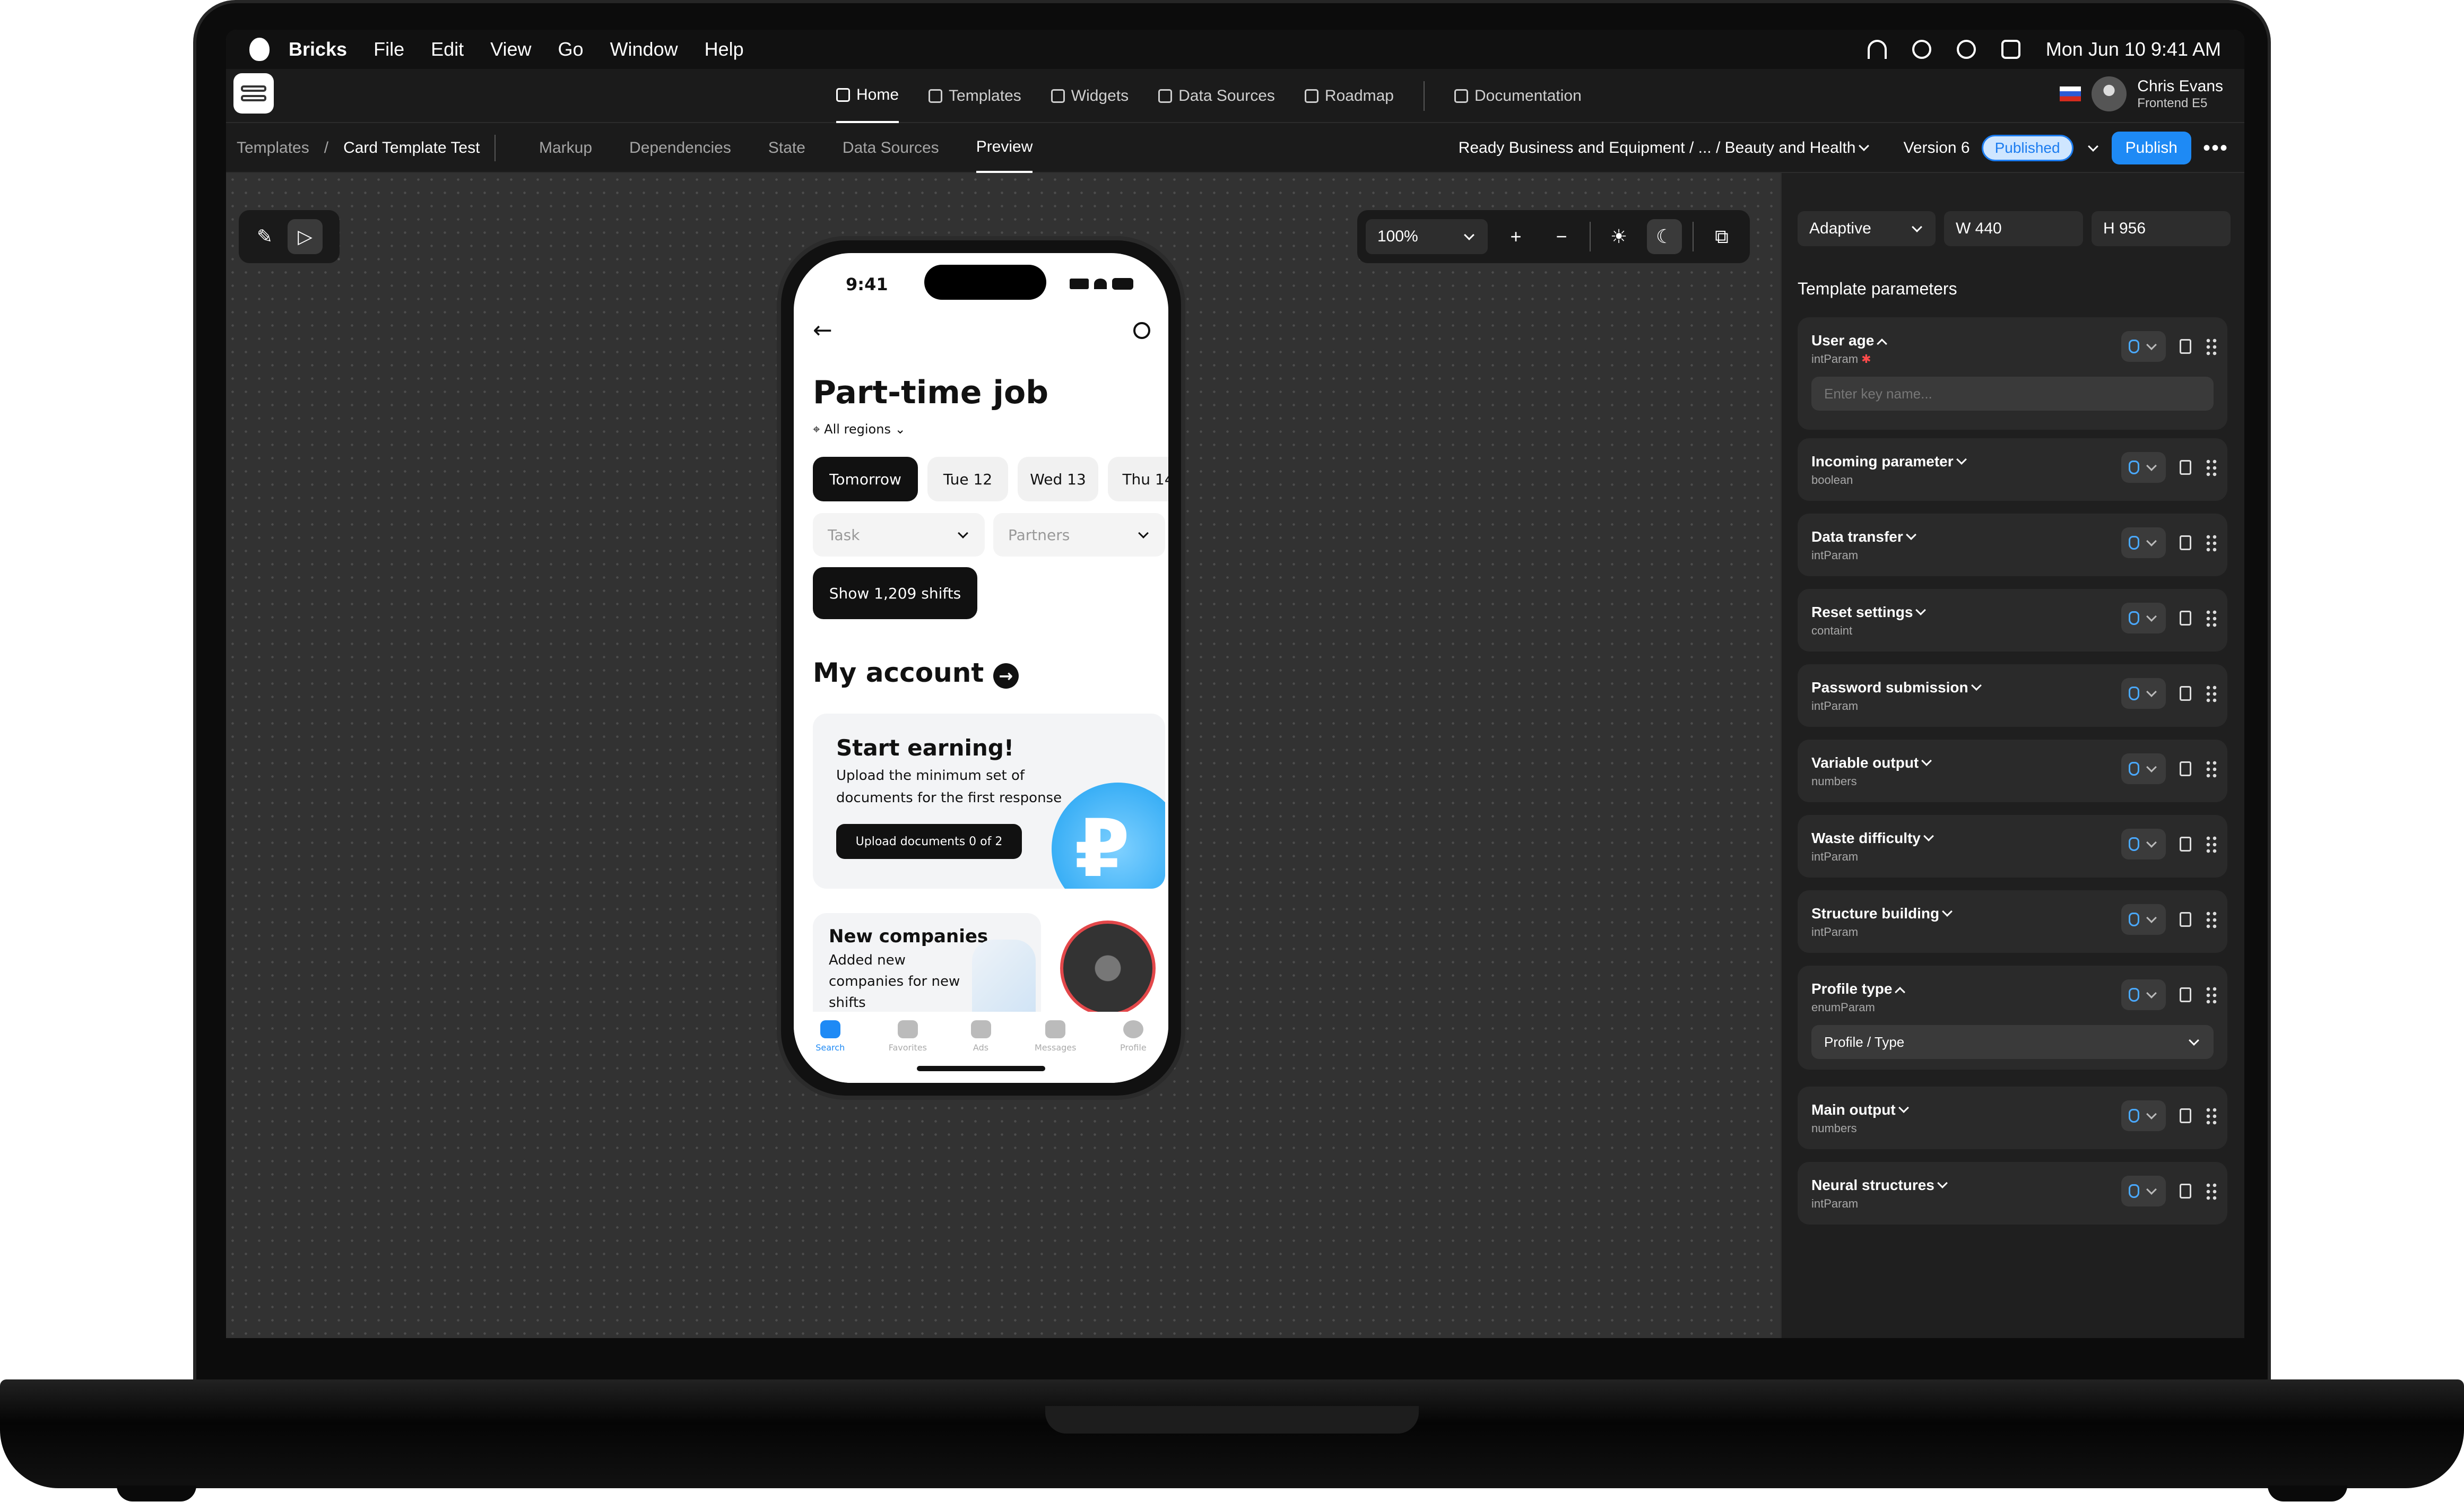  What do you see at coordinates (2012, 1042) in the screenshot?
I see `profile-type-select: Profile / Type` at bounding box center [2012, 1042].